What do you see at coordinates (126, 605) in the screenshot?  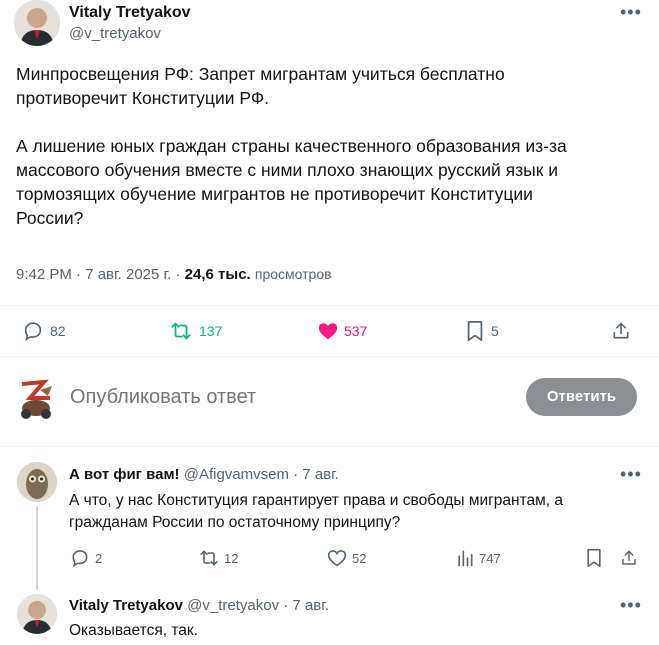 I see `reply2-author-name: Vitaly Tretyakov` at bounding box center [126, 605].